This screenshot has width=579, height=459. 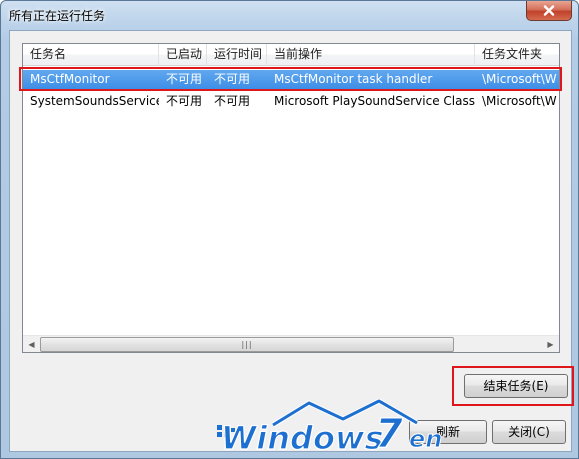 I want to click on column-header-runtime: 运行时间, so click(x=237, y=55).